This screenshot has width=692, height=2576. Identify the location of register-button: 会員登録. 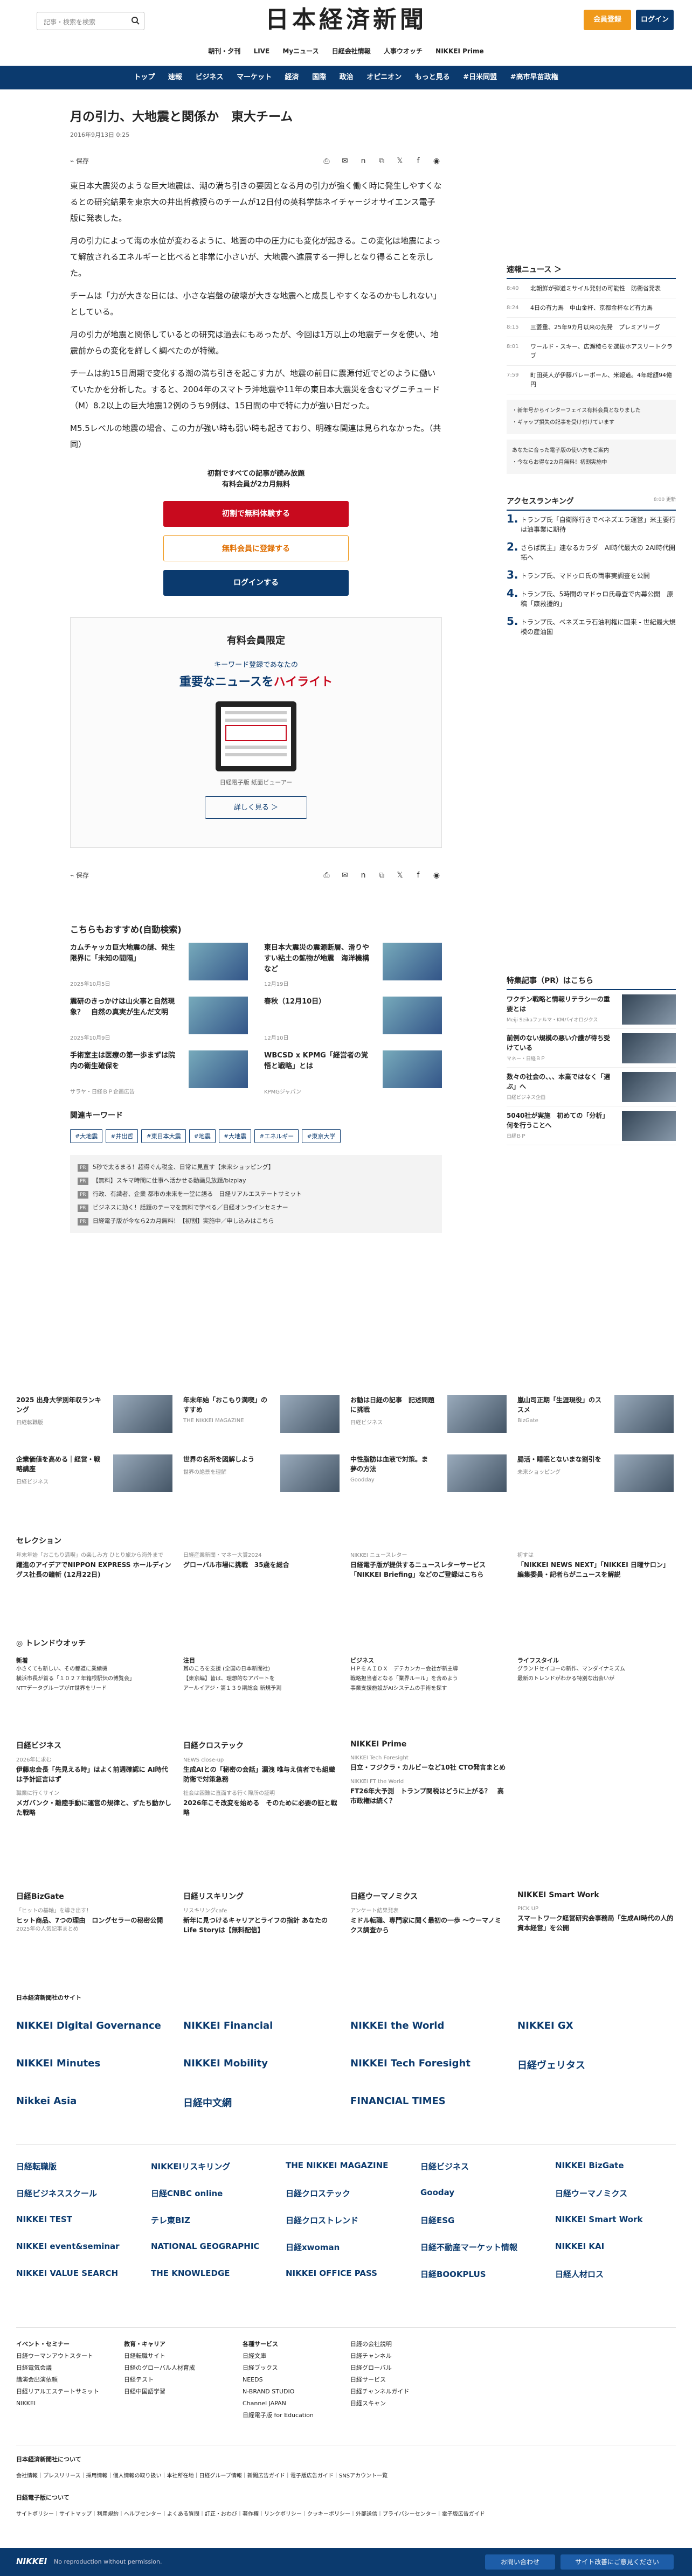
(607, 20).